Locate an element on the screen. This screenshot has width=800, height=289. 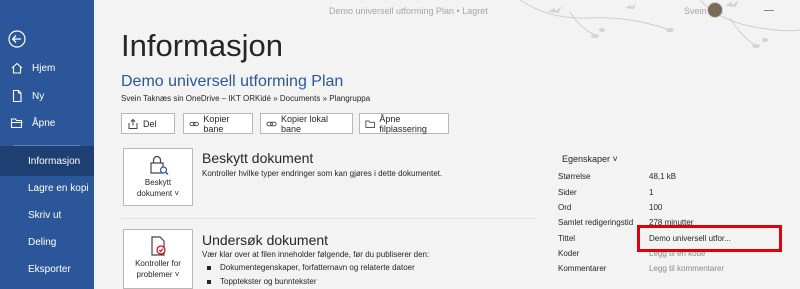
sidebar-item-share: Deling is located at coordinates (47, 242).